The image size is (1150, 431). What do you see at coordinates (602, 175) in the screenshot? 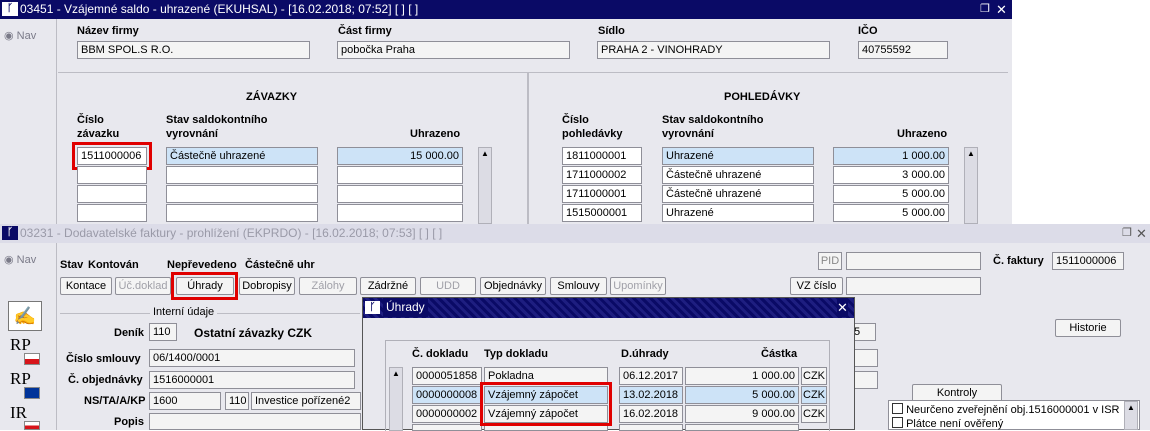
I see `pohledavka-cislo-2: 1711000002` at bounding box center [602, 175].